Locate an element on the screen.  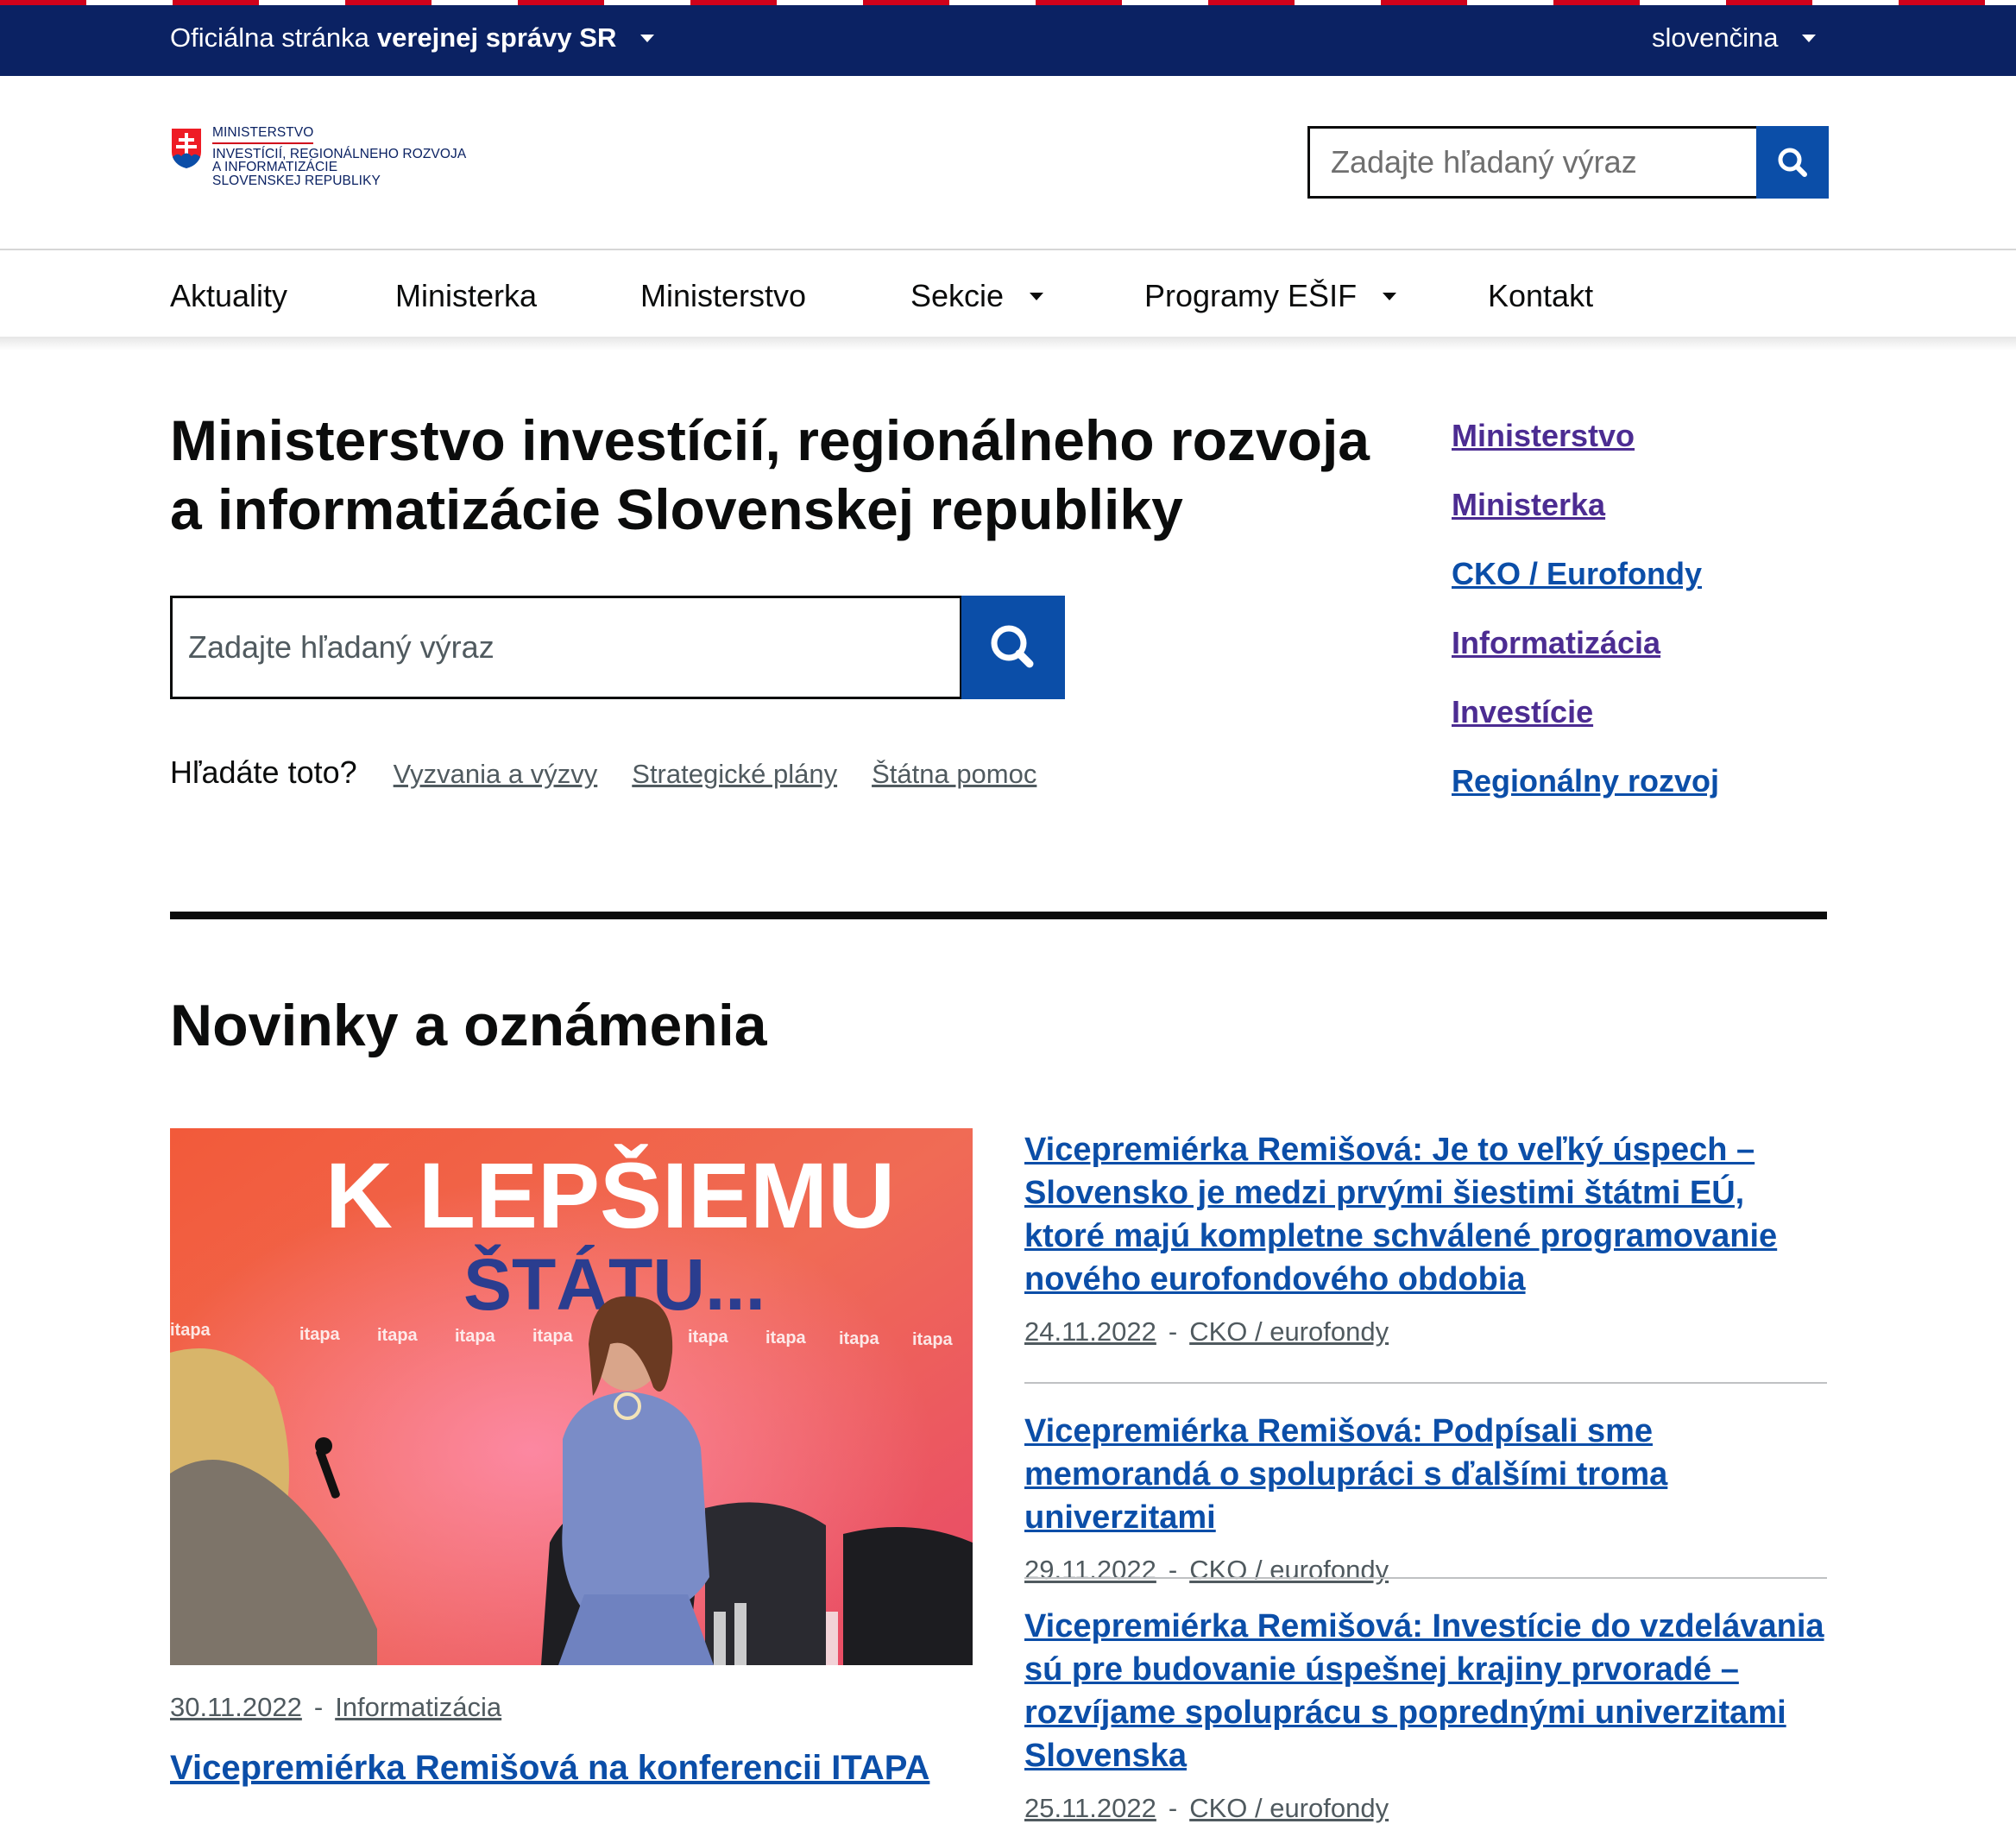
main-search-button is located at coordinates (1013, 647).